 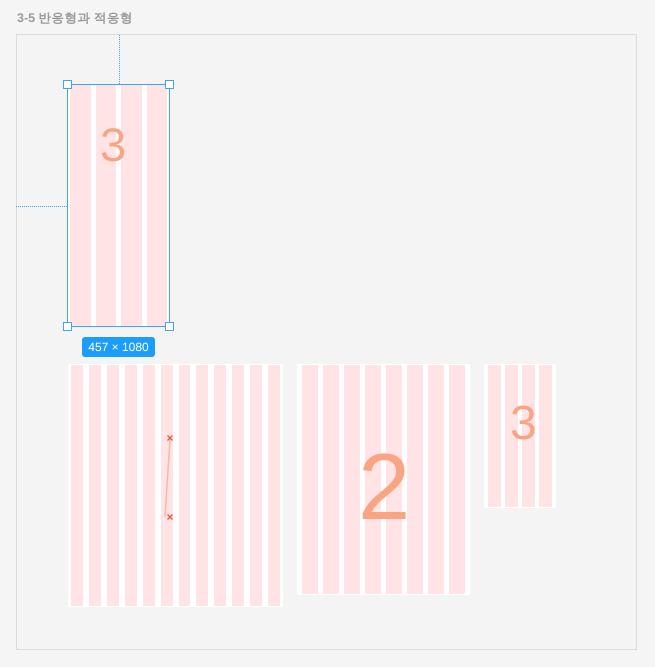 What do you see at coordinates (384, 487) in the screenshot?
I see `handwritten-digit: 2` at bounding box center [384, 487].